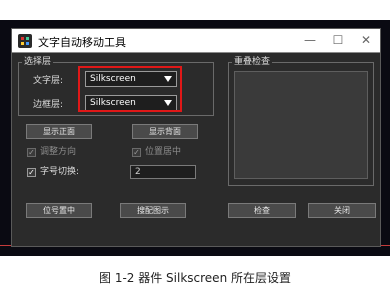 This screenshot has width=390, height=297. What do you see at coordinates (31, 172) in the screenshot?
I see `font-switch-checkbox: ✓` at bounding box center [31, 172].